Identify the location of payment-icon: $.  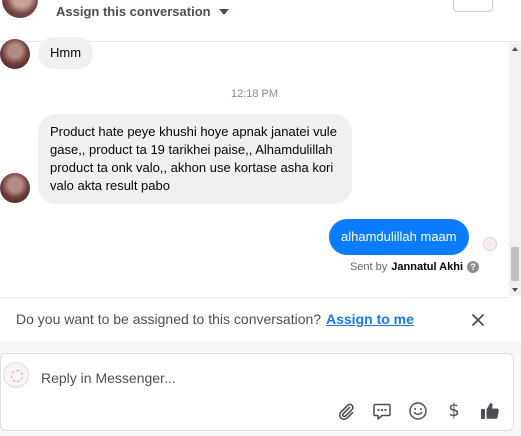
(454, 410).